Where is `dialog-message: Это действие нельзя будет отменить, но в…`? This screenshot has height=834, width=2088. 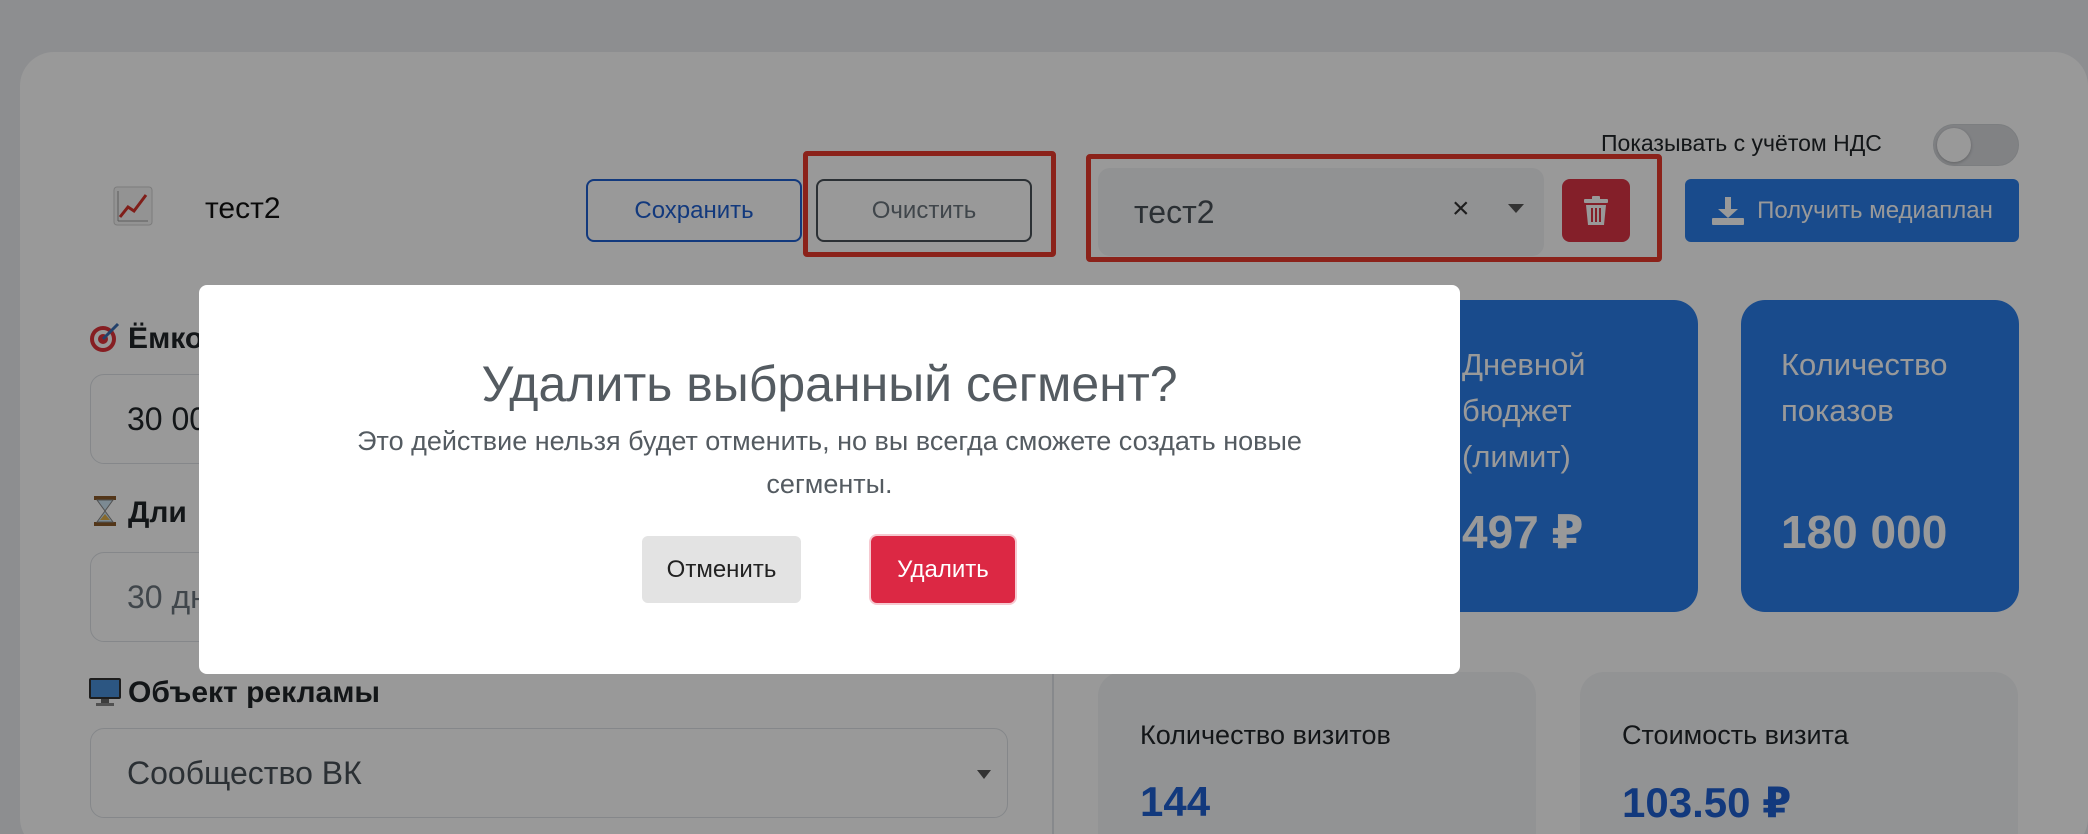 dialog-message: Это действие нельзя будет отменить, но в… is located at coordinates (829, 462).